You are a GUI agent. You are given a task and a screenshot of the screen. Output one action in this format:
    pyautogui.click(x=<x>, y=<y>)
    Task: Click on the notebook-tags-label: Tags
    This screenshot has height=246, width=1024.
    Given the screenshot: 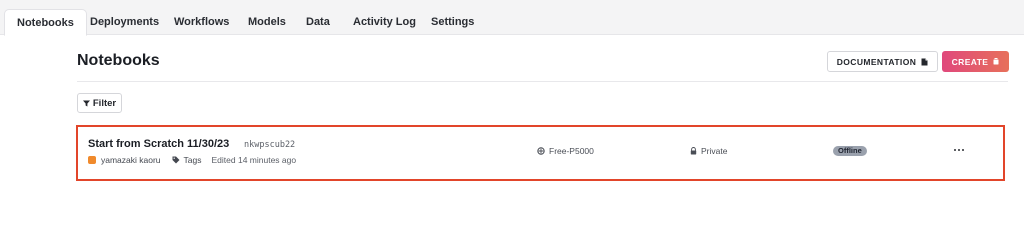 What is the action you would take?
    pyautogui.click(x=193, y=160)
    